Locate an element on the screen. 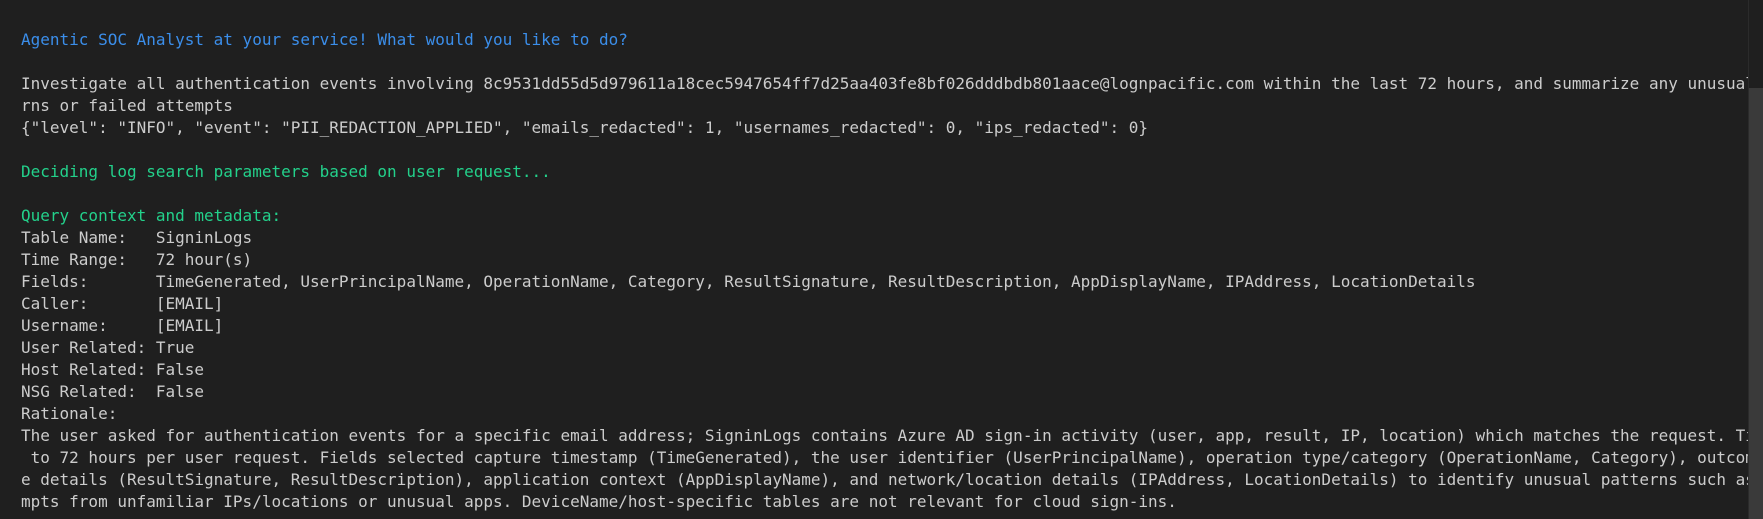  field-nsg-related: NSG Related: False is located at coordinates (113, 391).